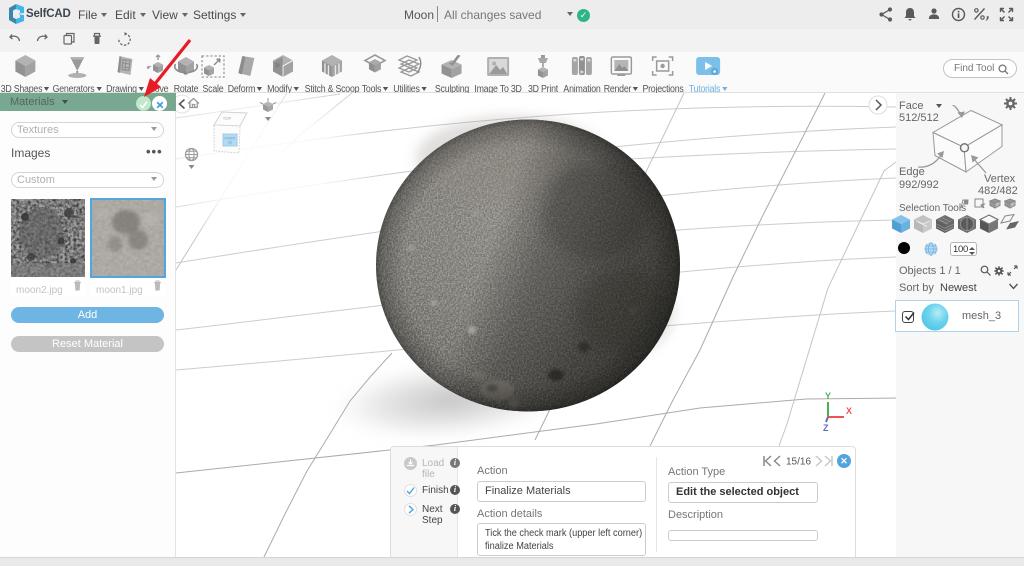 The height and width of the screenshot is (566, 1024). What do you see at coordinates (828, 396) in the screenshot?
I see `svg-text: Y` at bounding box center [828, 396].